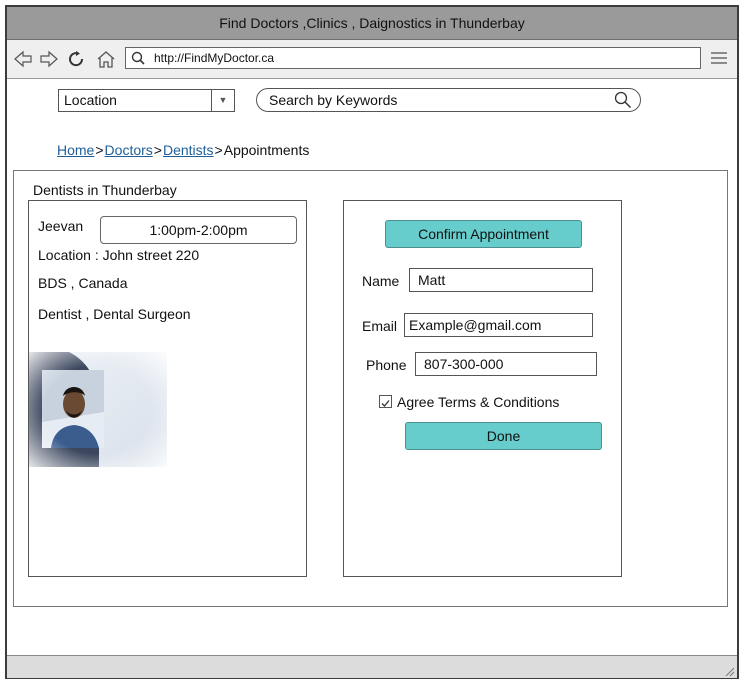 The image size is (745, 683). I want to click on forward-icon, so click(49, 59).